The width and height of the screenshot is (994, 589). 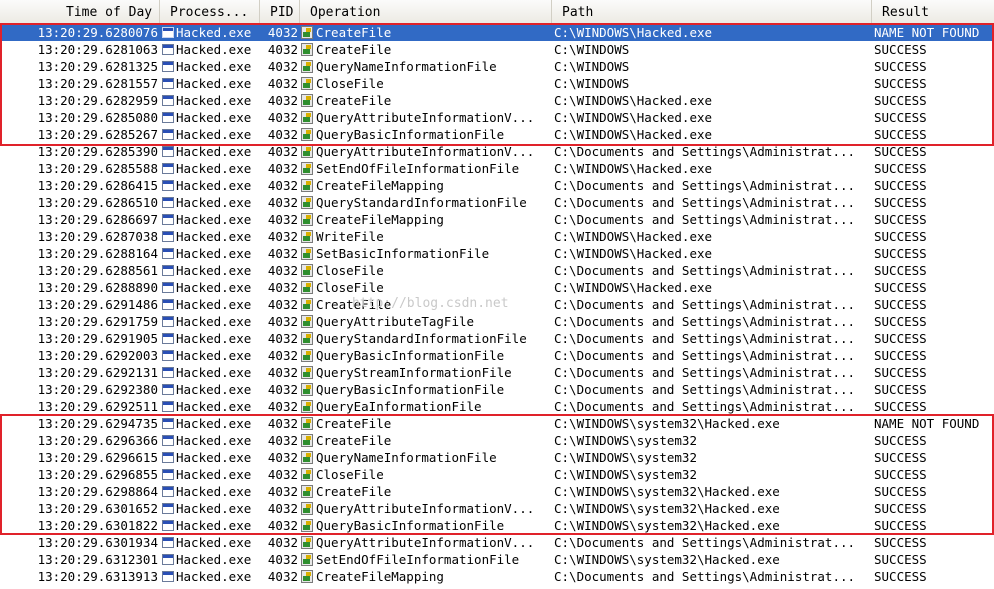 I want to click on cell-time: 13:20:29.6286697, so click(x=97, y=219).